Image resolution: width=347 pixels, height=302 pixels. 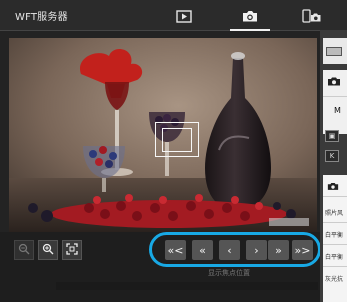 I want to click on nav-label: ‹, so click(x=229, y=250).